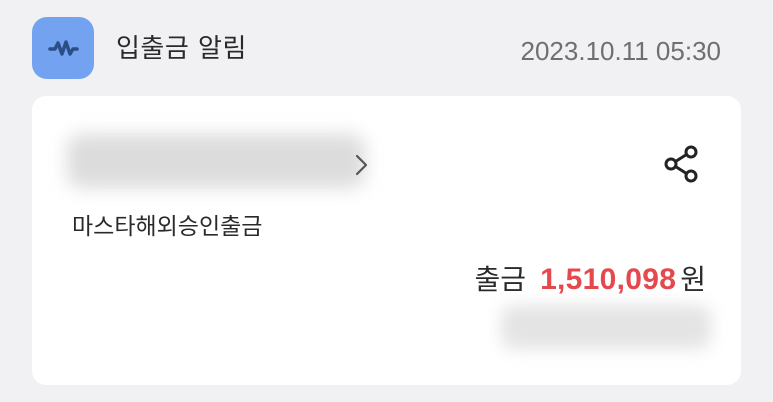 The height and width of the screenshot is (402, 773). Describe the element at coordinates (693, 279) in the screenshot. I see `amount-unit: 원` at that location.